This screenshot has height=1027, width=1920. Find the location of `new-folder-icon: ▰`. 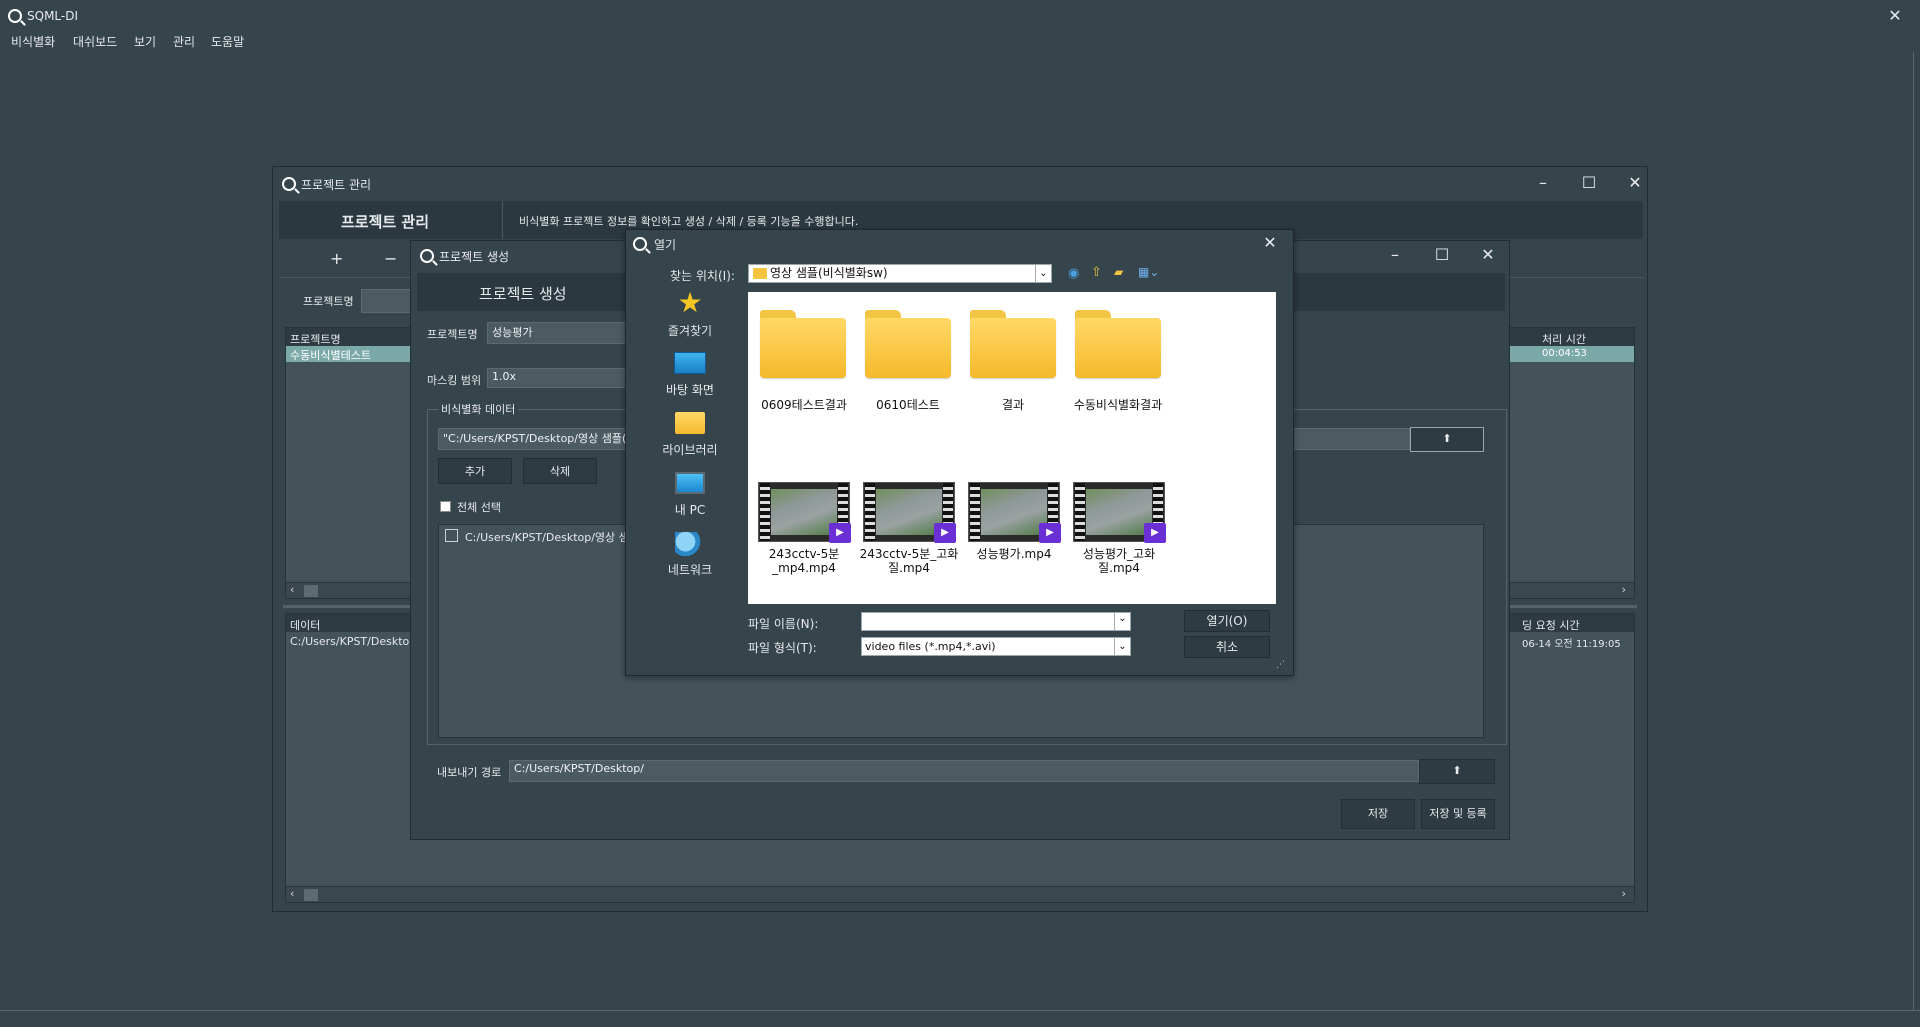

new-folder-icon: ▰ is located at coordinates (1118, 272).